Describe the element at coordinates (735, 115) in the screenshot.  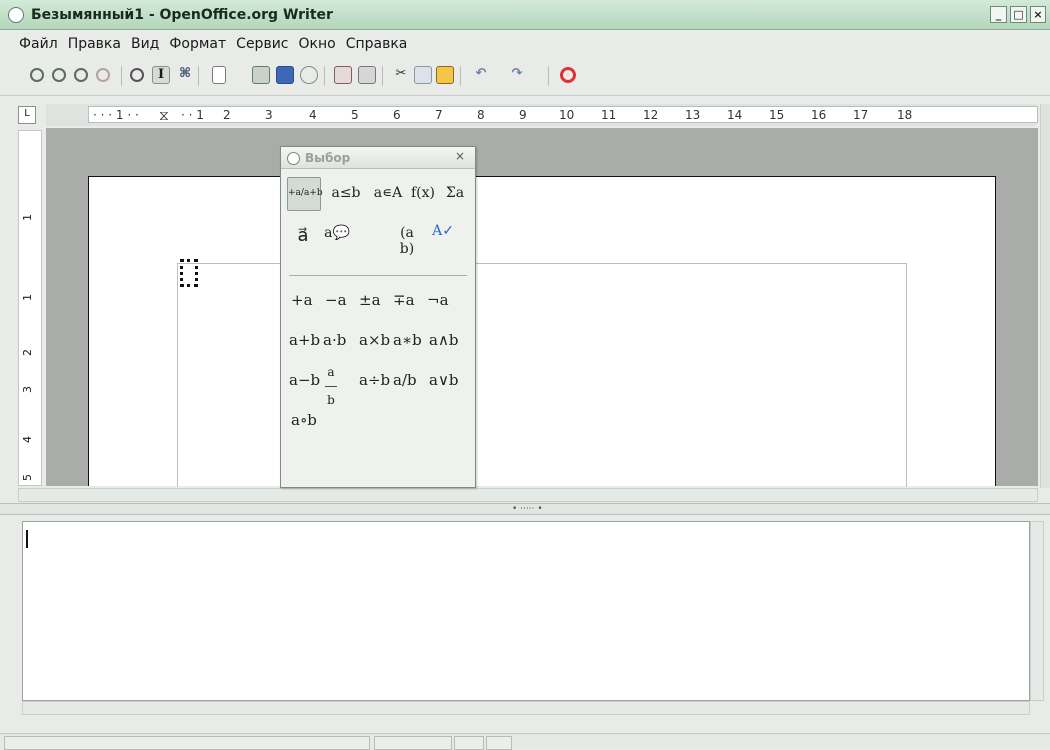
I see `ruler-label: 14` at that location.